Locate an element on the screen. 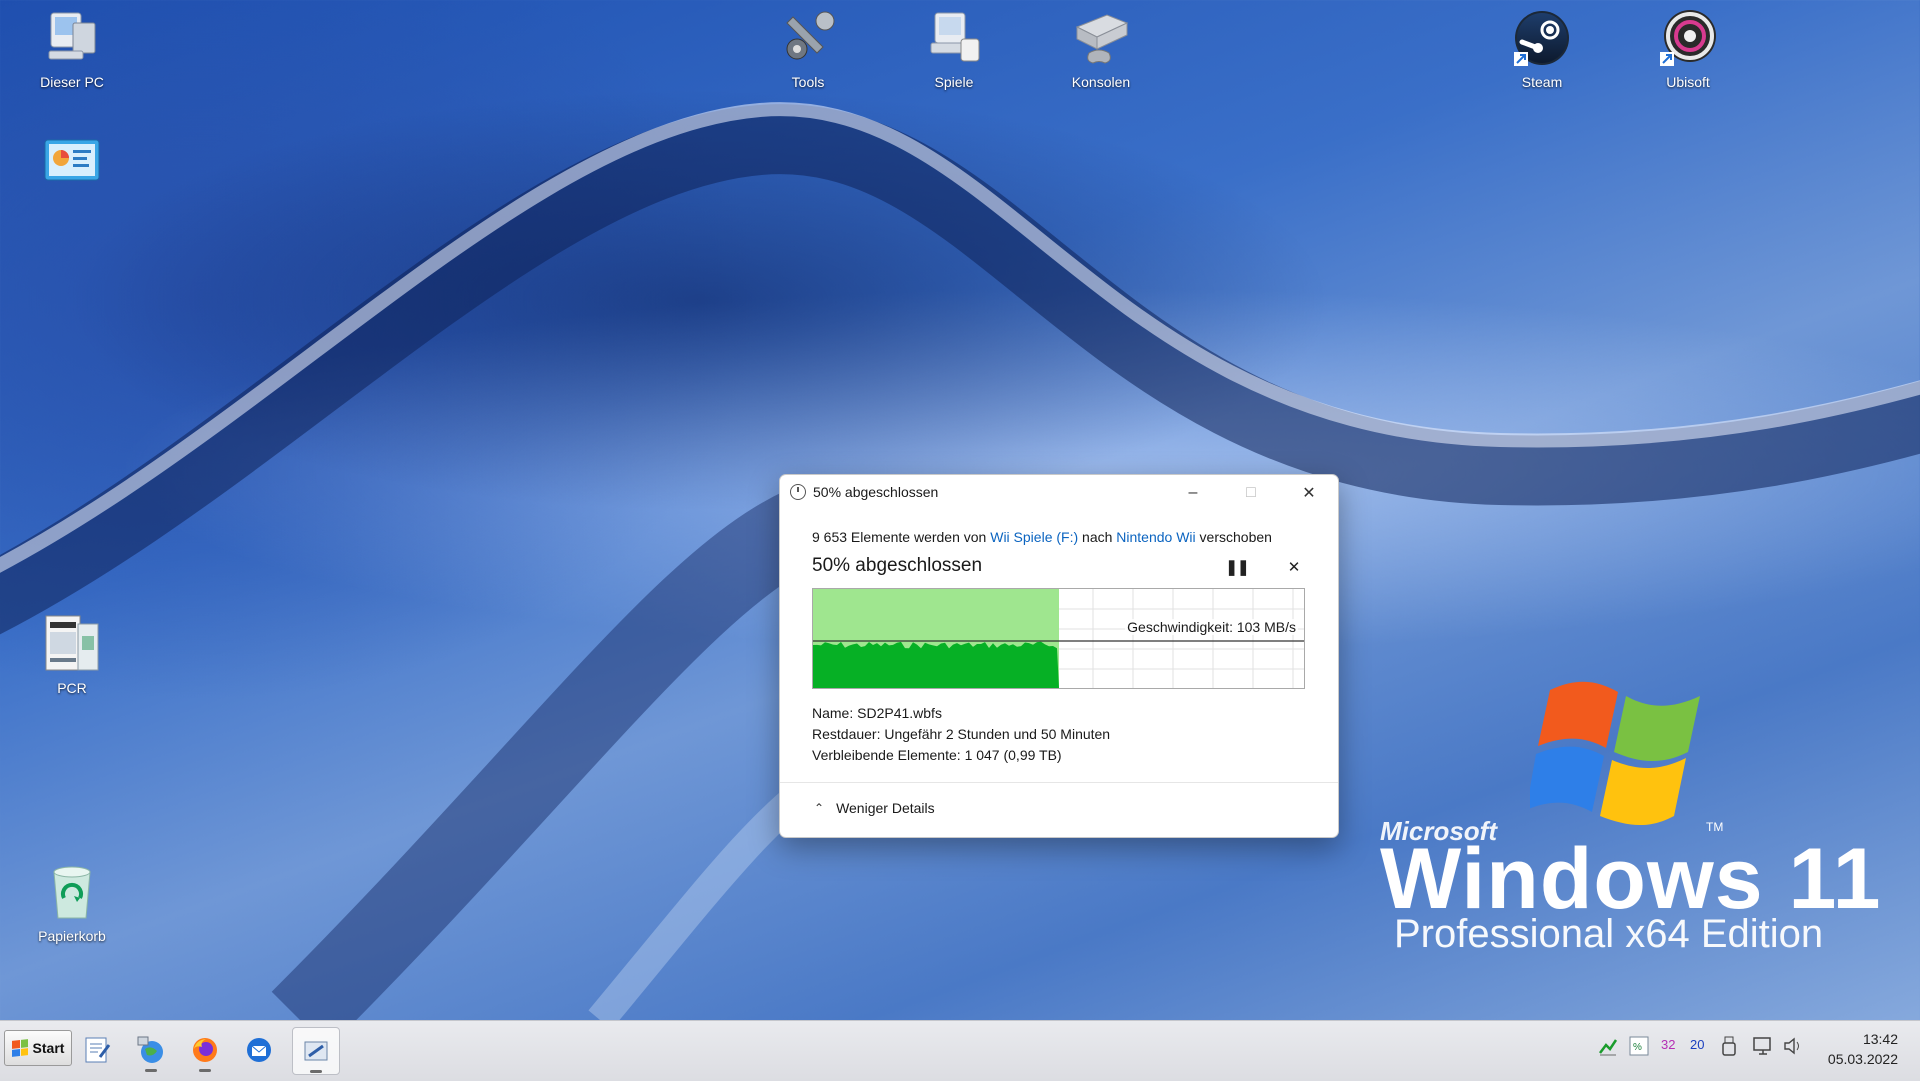  items-value: 1 047 (0,99 TB) is located at coordinates (1013, 755).